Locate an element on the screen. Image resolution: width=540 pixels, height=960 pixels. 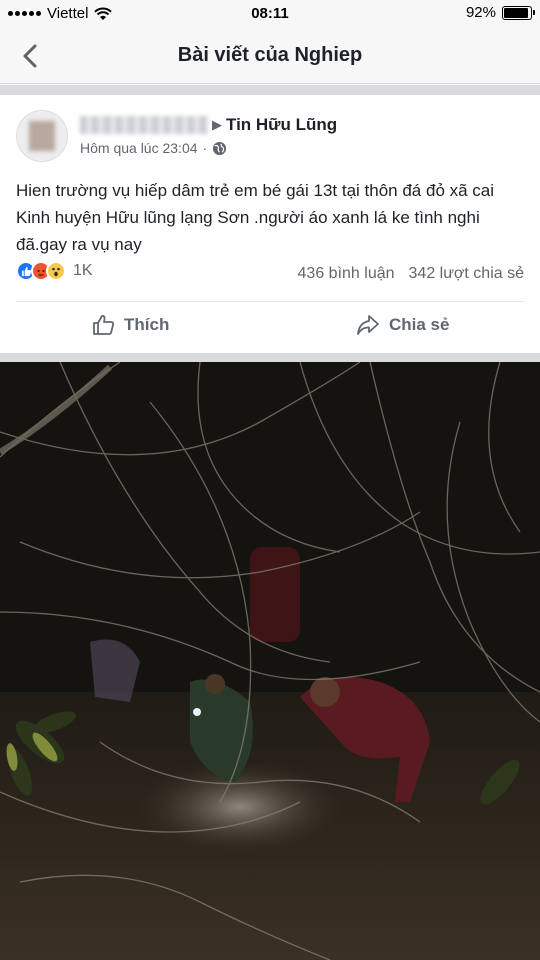
share-arrow-icon is located at coordinates (368, 325).